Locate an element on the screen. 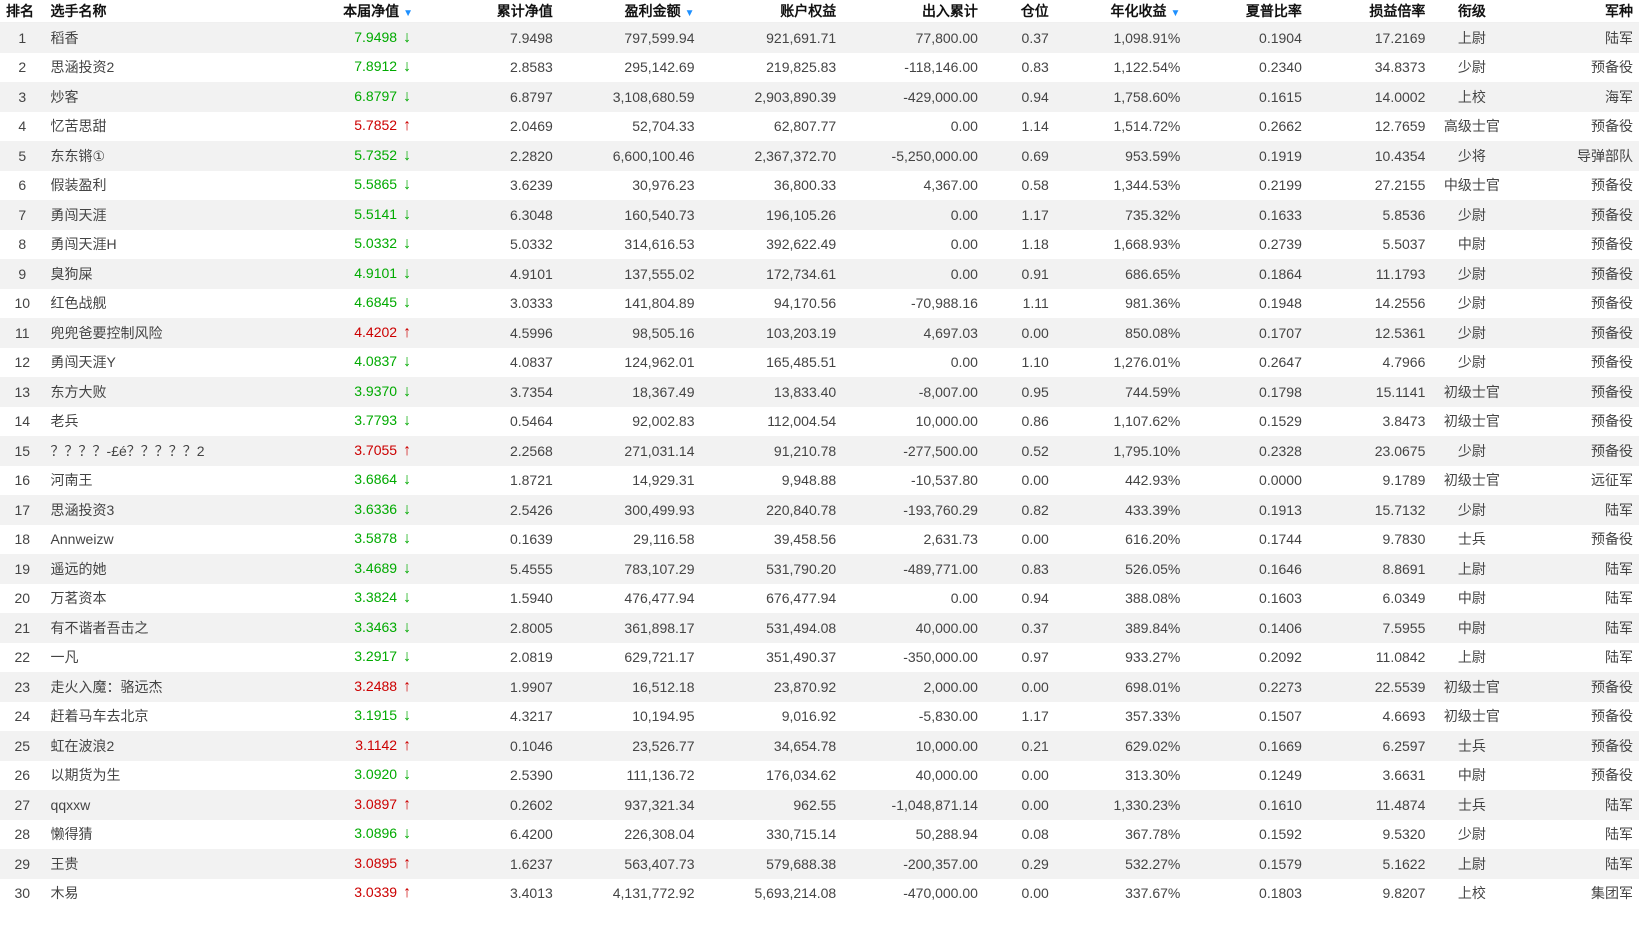 Image resolution: width=1639 pixels, height=944 pixels. sharpe-cell: 0.1603 is located at coordinates (1247, 598).